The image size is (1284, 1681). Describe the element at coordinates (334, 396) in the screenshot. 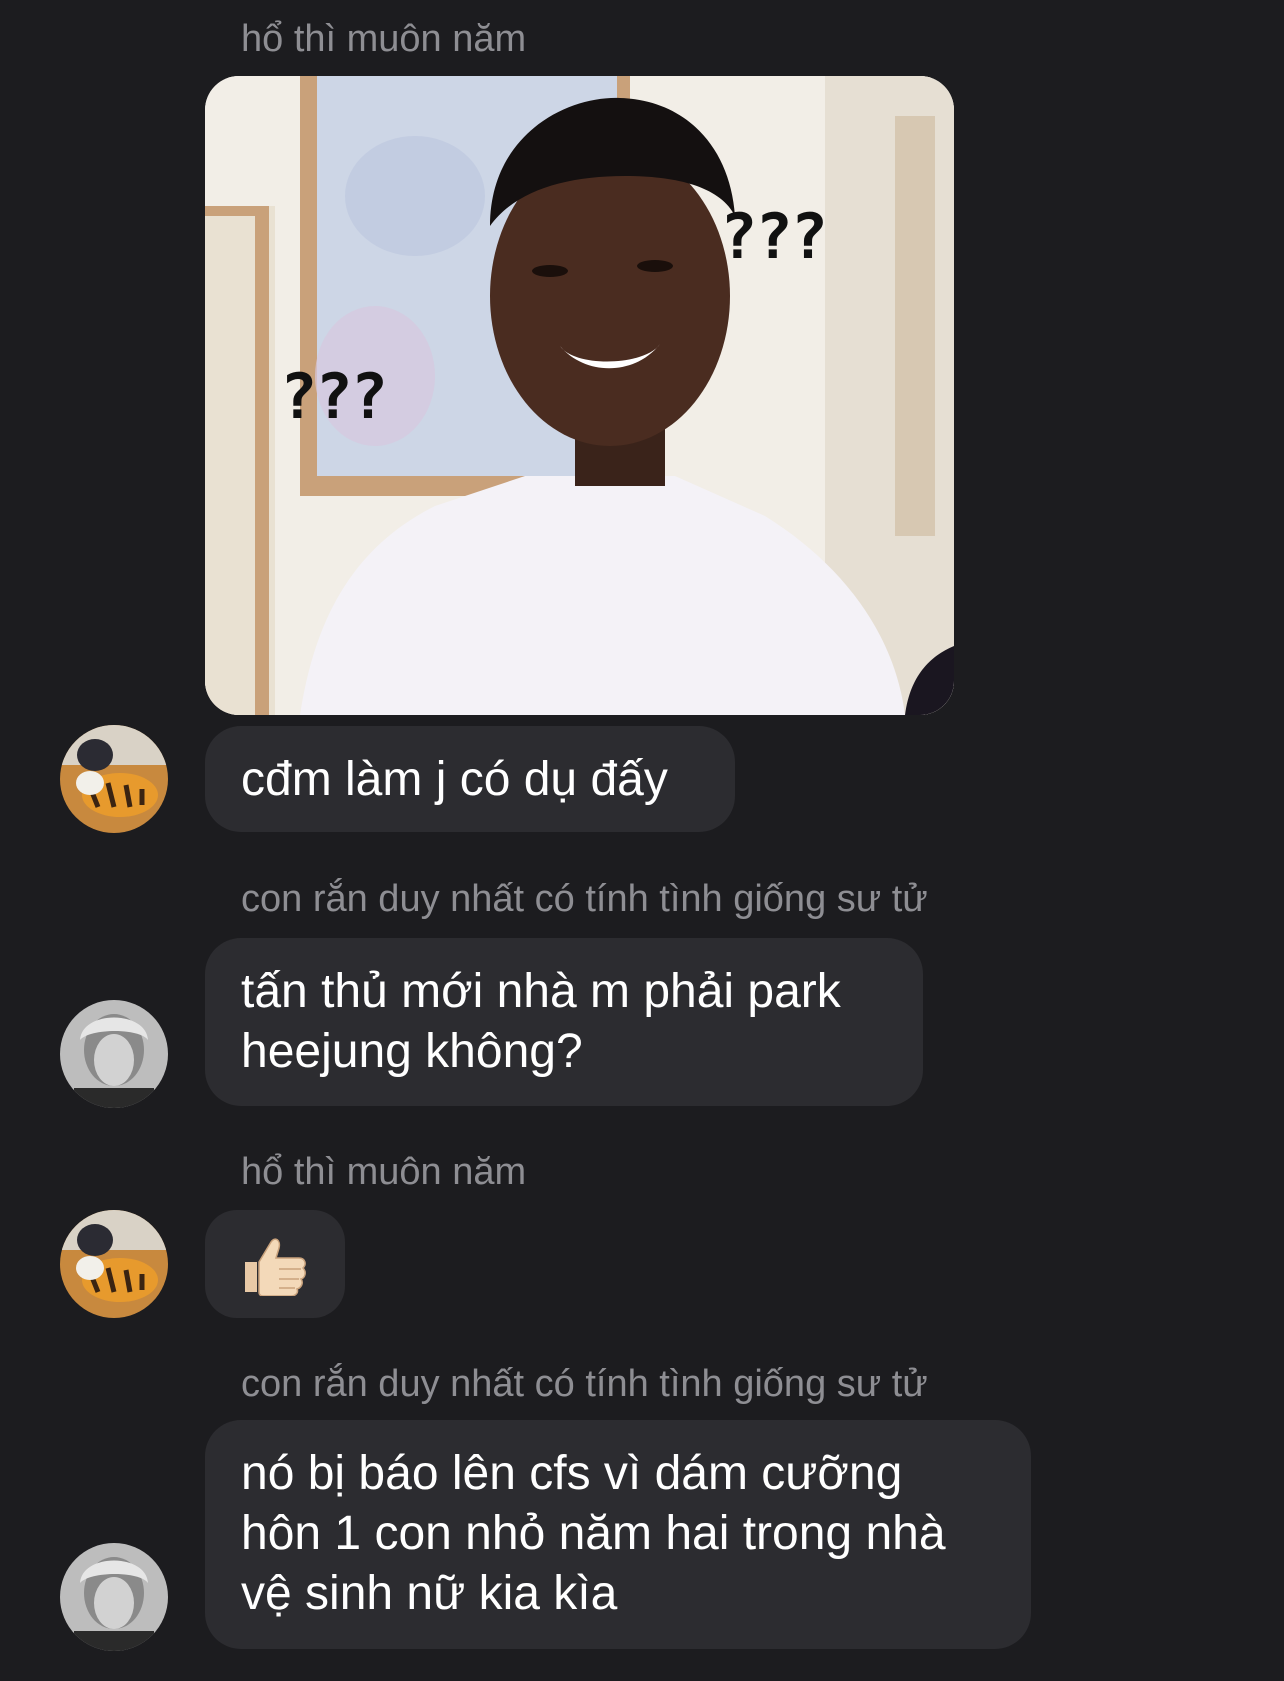

I see `image-caption-left: ???` at that location.